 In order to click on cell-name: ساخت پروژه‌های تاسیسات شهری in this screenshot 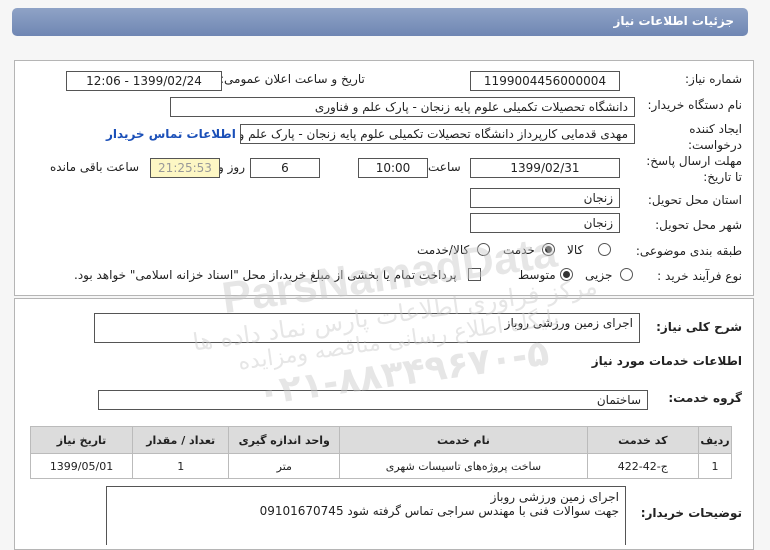, I will do `click(463, 466)`.